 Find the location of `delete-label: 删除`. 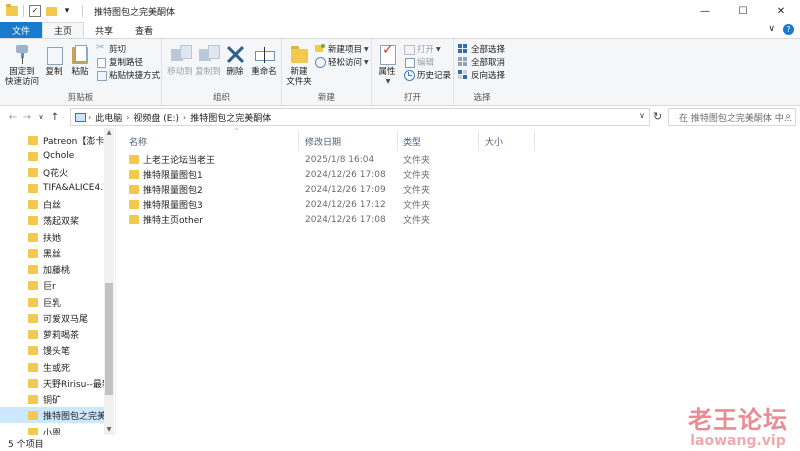

delete-label: 删除 is located at coordinates (235, 72).